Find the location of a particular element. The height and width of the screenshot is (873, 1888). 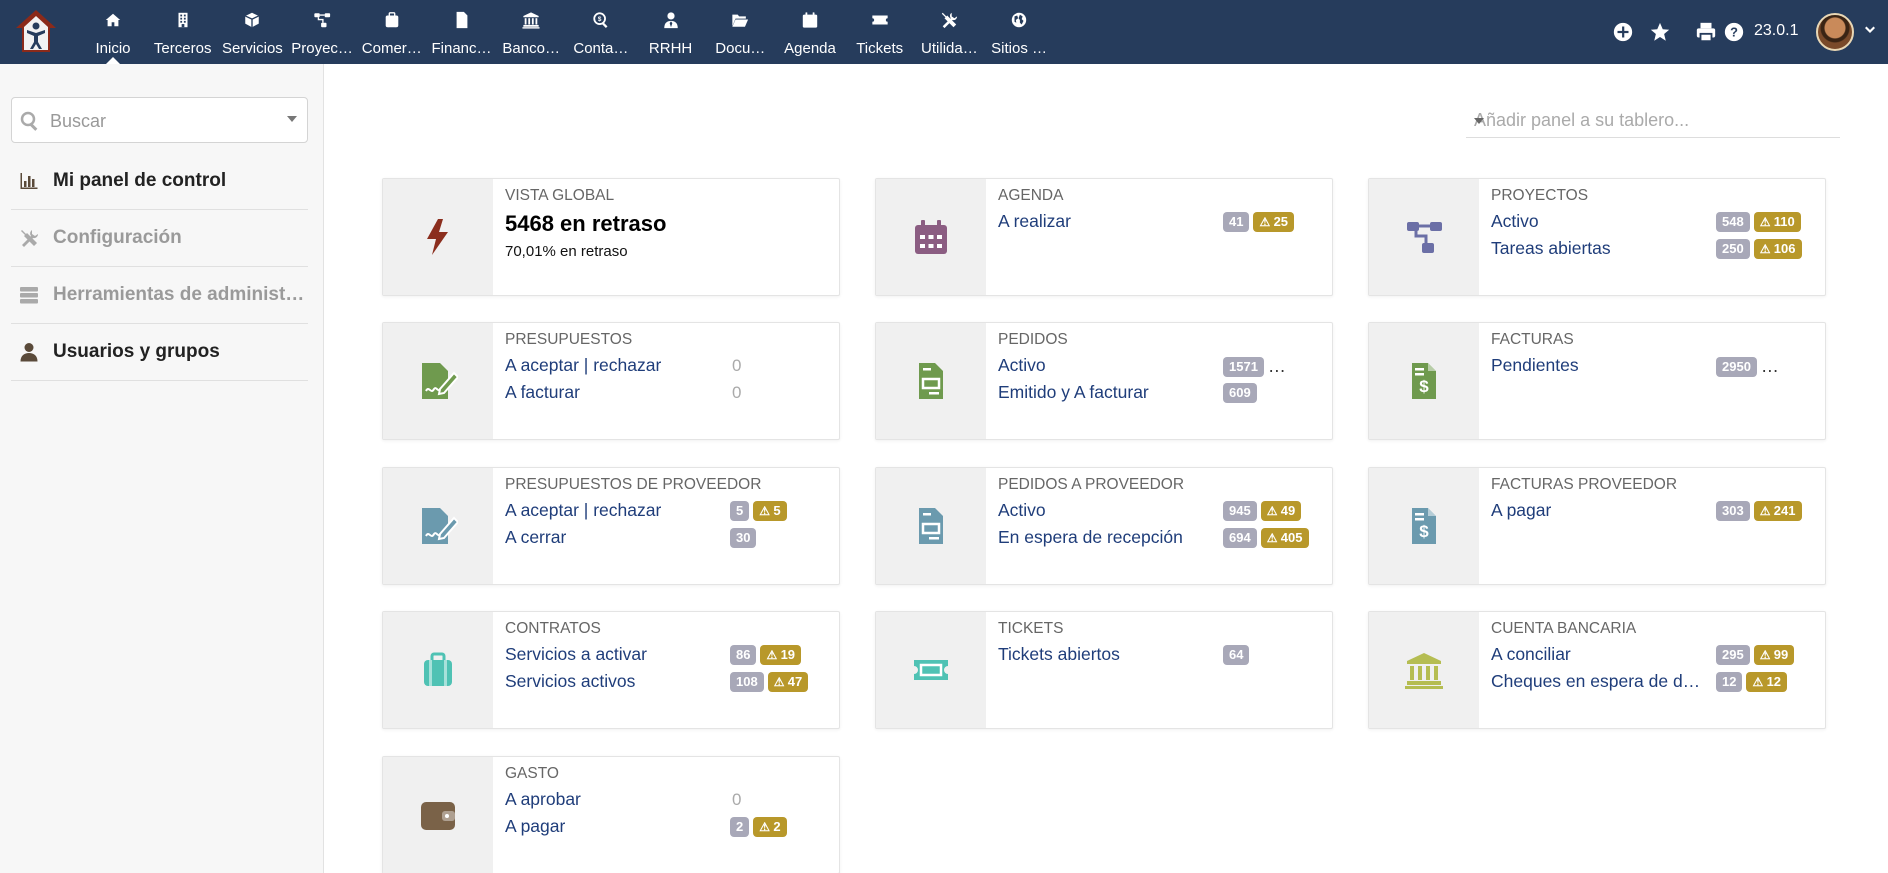

search-box is located at coordinates (159, 120).